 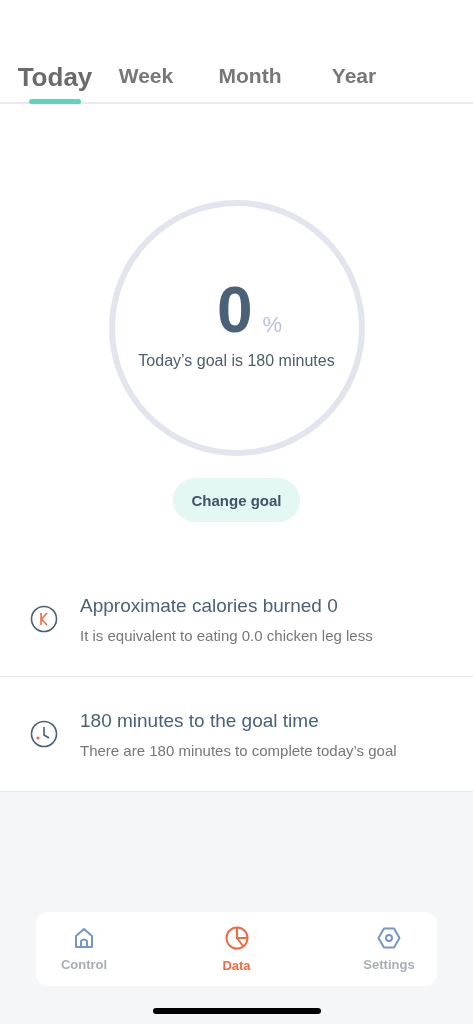 I want to click on goal-text: Today’s goal is 180 minutes, so click(x=236, y=361).